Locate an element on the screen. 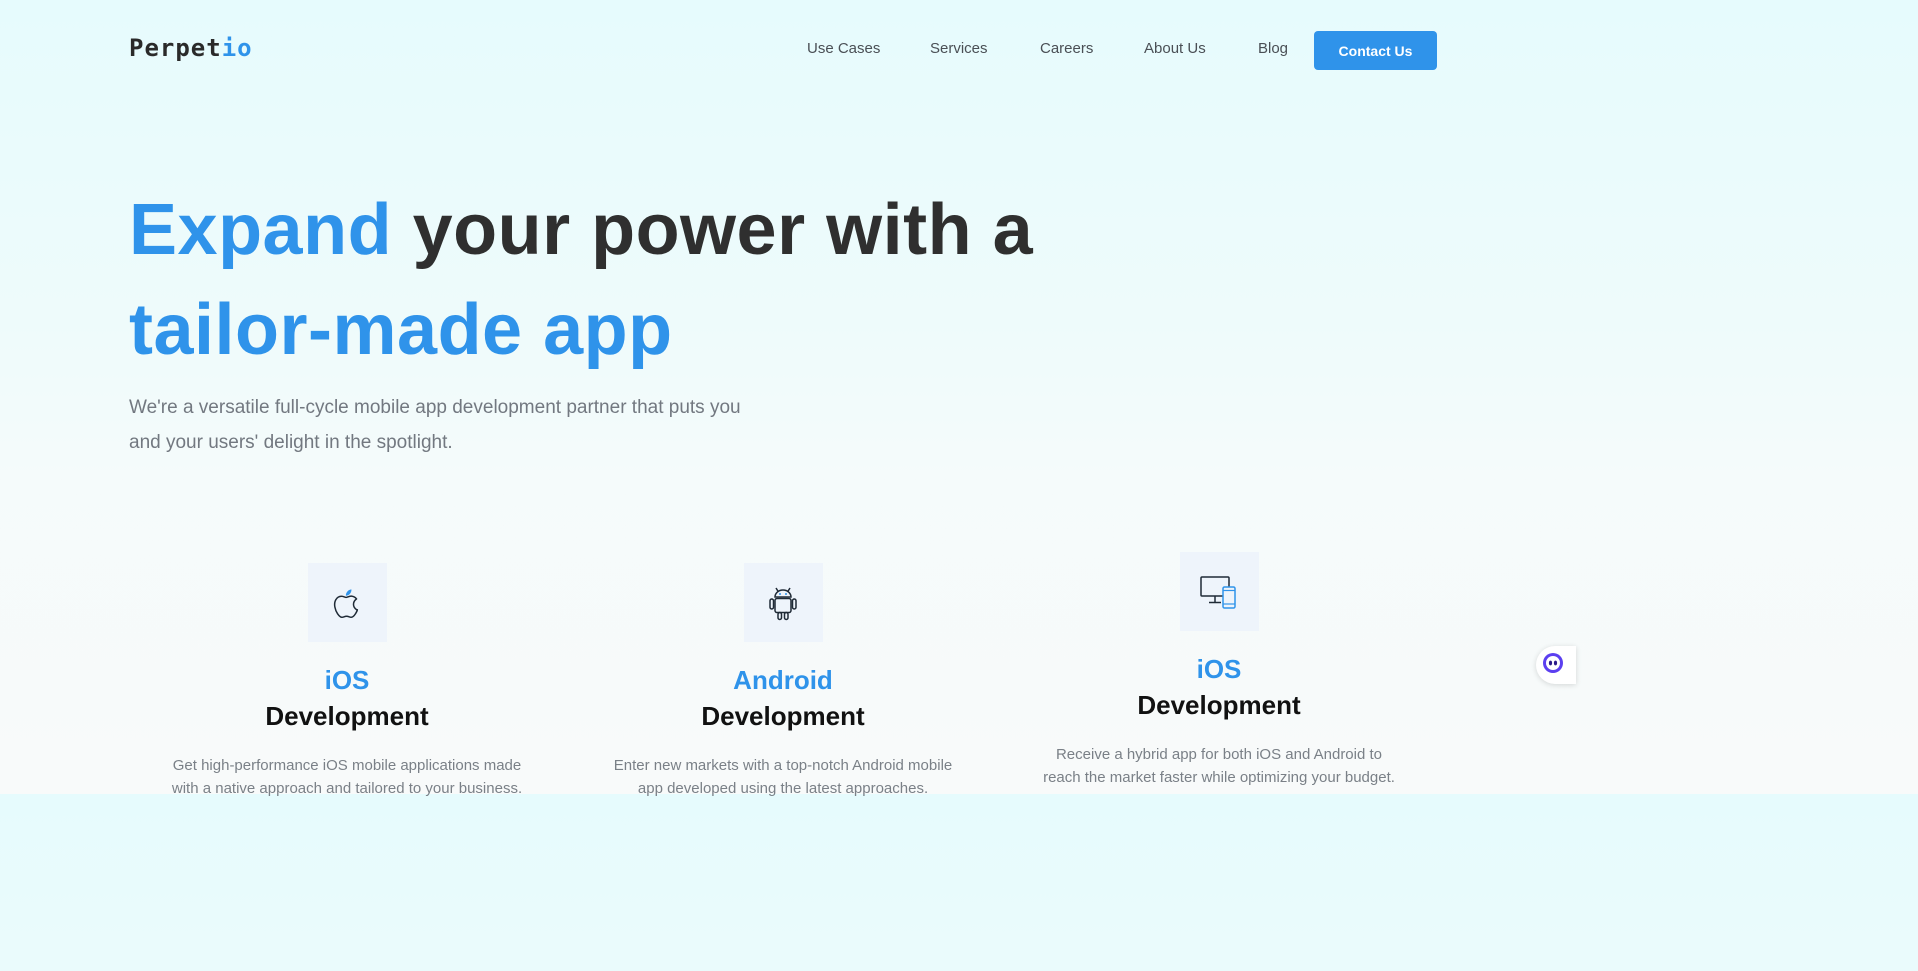 This screenshot has height=971, width=1918. chat-widget-button is located at coordinates (1556, 665).